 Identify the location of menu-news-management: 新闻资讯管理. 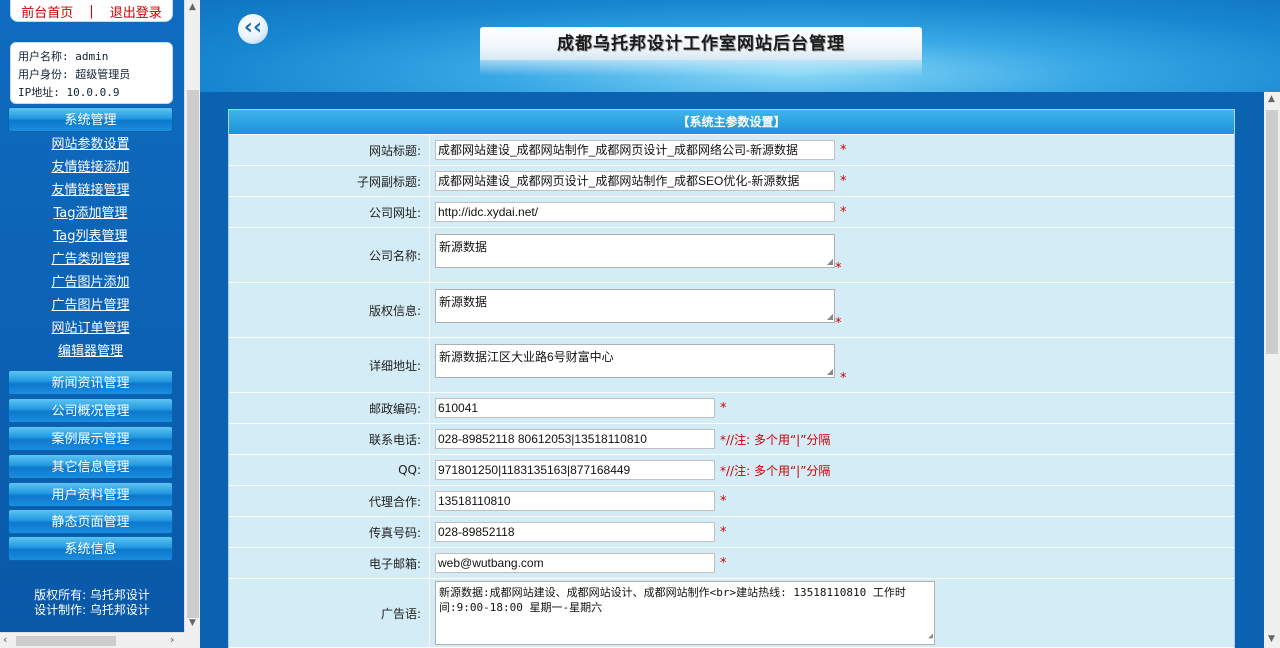
(90, 382).